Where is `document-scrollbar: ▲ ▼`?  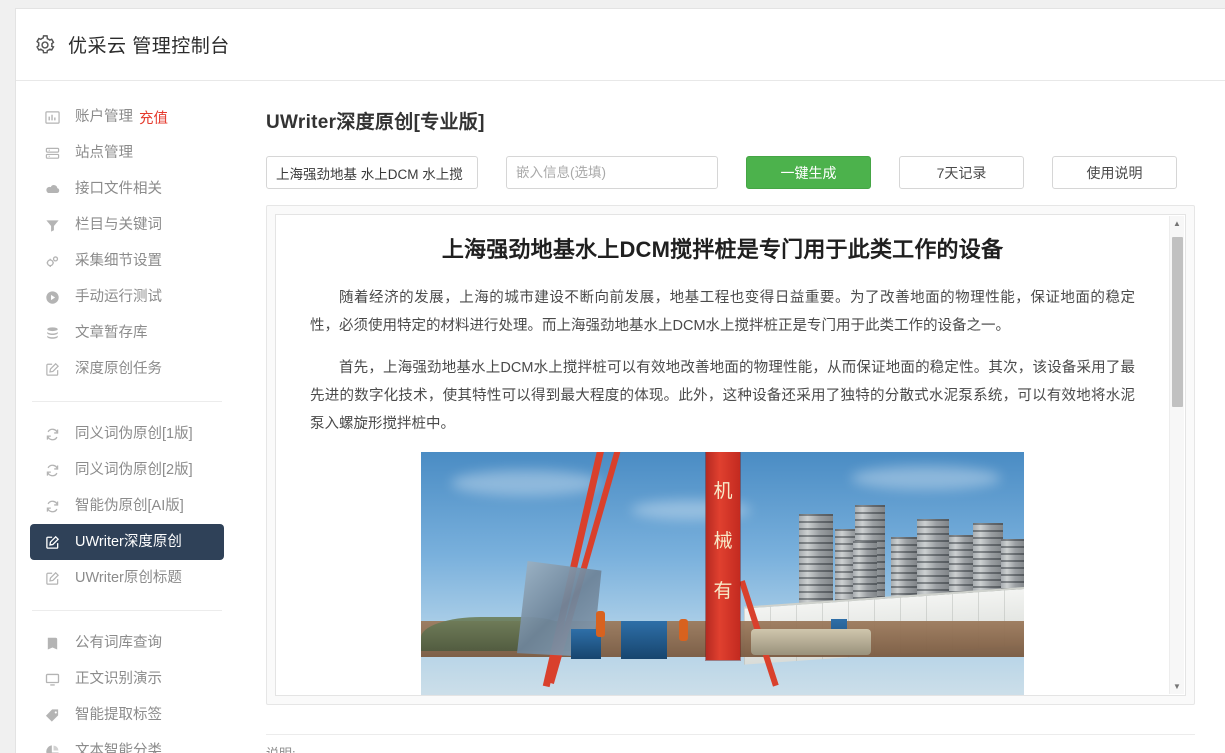
document-scrollbar: ▲ ▼ is located at coordinates (1176, 455).